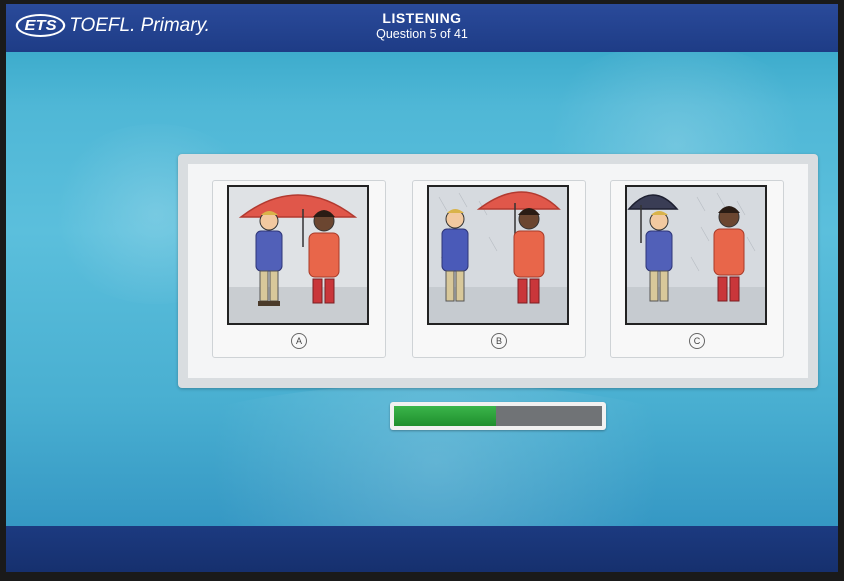 This screenshot has height=581, width=844. Describe the element at coordinates (422, 549) in the screenshot. I see `footer-bar` at that location.